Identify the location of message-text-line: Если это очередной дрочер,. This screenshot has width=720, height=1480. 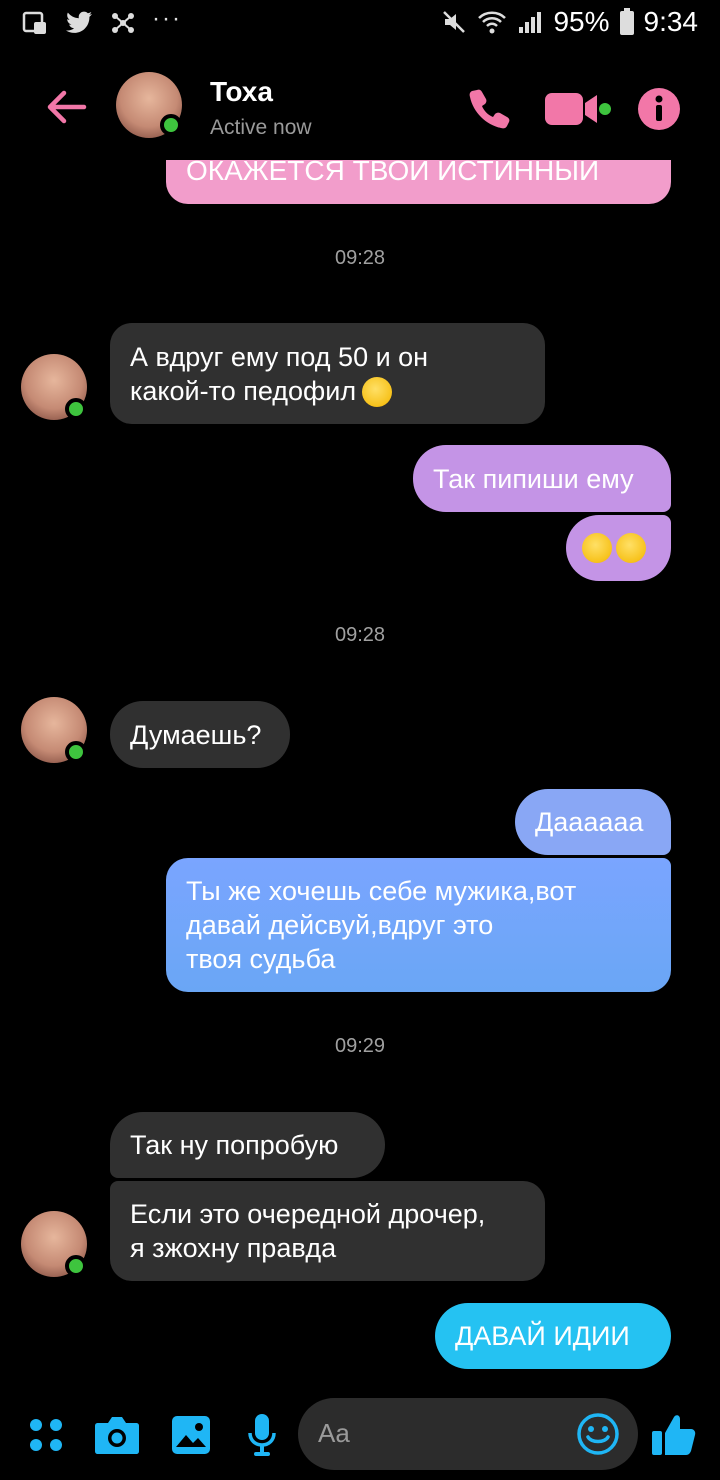
(308, 1214).